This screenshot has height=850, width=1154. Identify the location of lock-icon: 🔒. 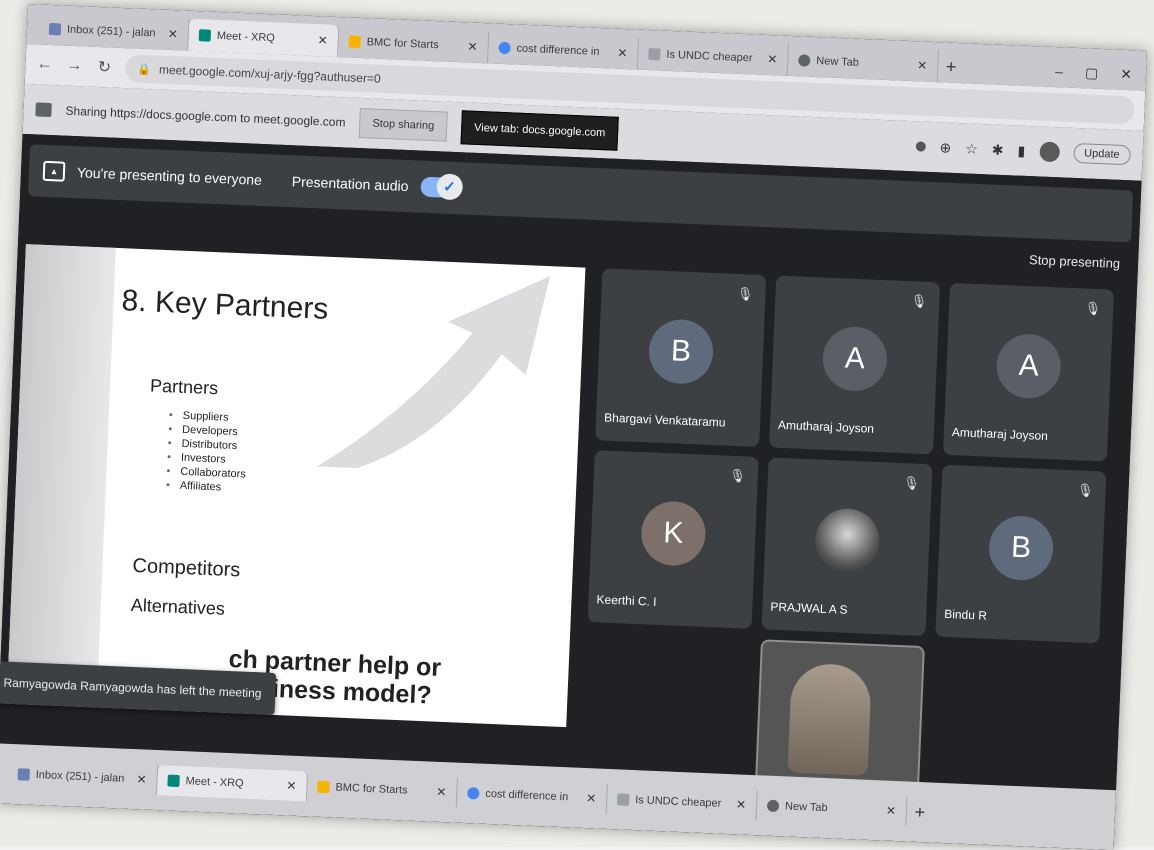
(144, 69).